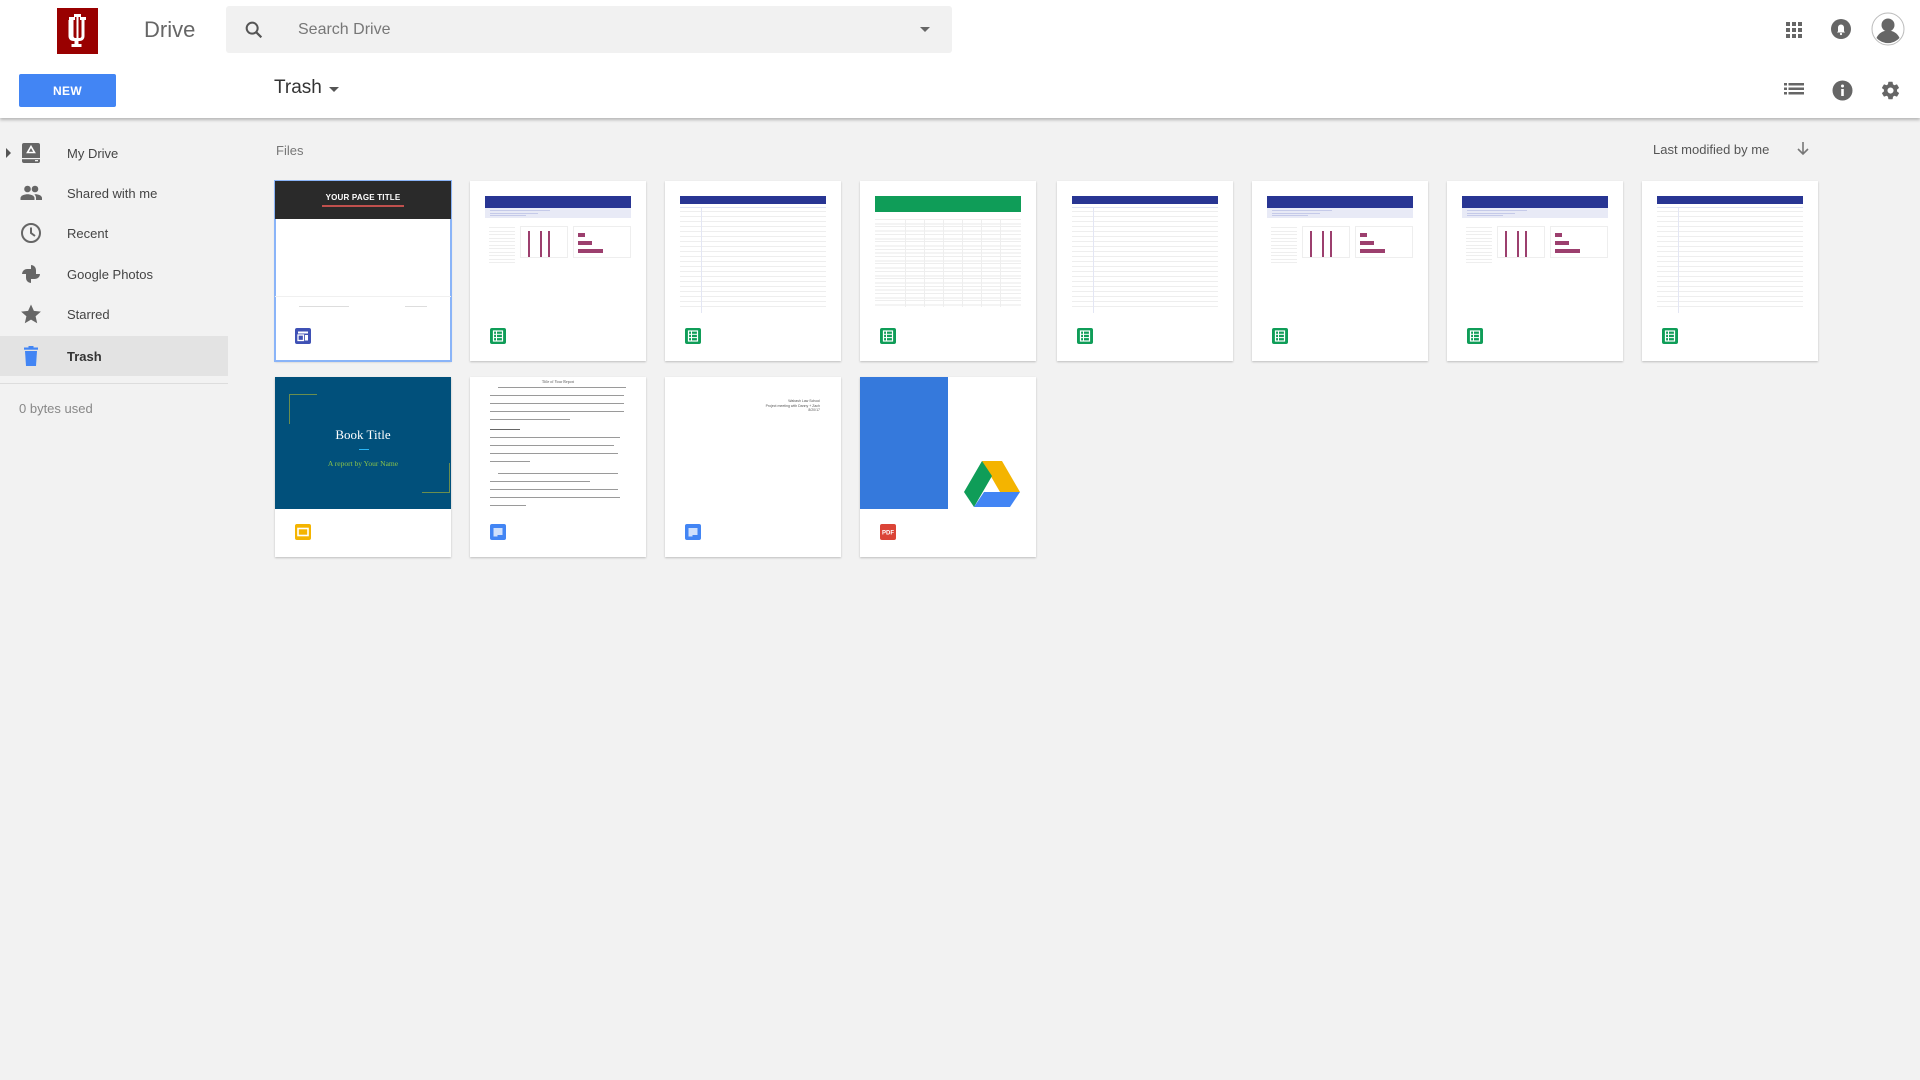  I want to click on trash-icon, so click(31, 356).